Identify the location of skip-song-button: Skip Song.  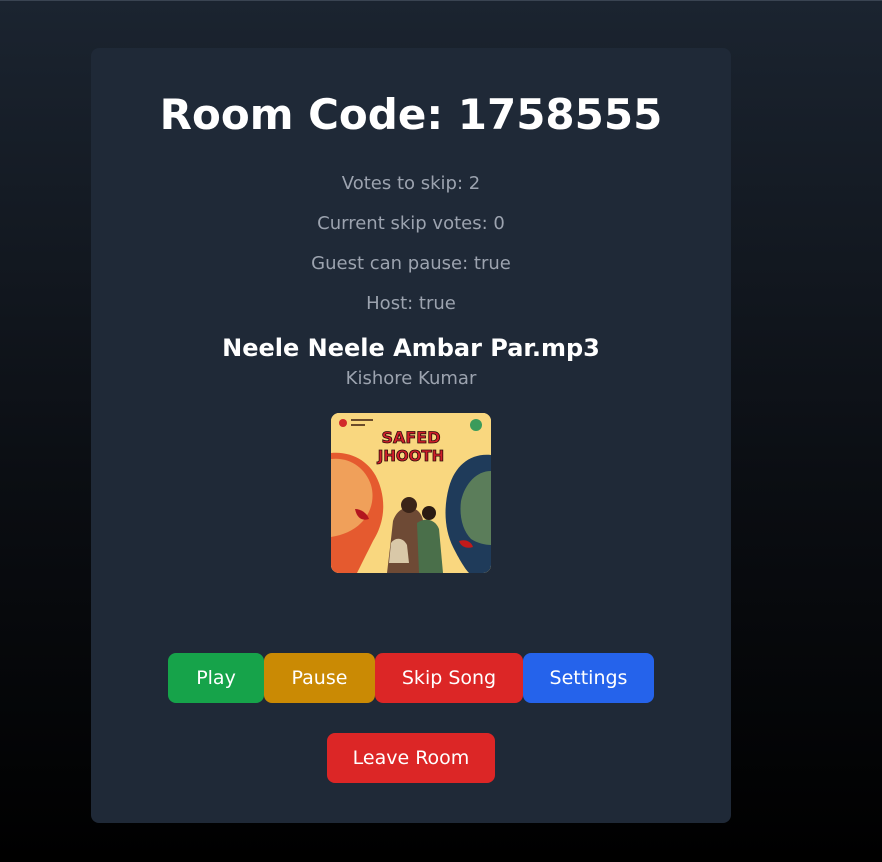
(449, 678).